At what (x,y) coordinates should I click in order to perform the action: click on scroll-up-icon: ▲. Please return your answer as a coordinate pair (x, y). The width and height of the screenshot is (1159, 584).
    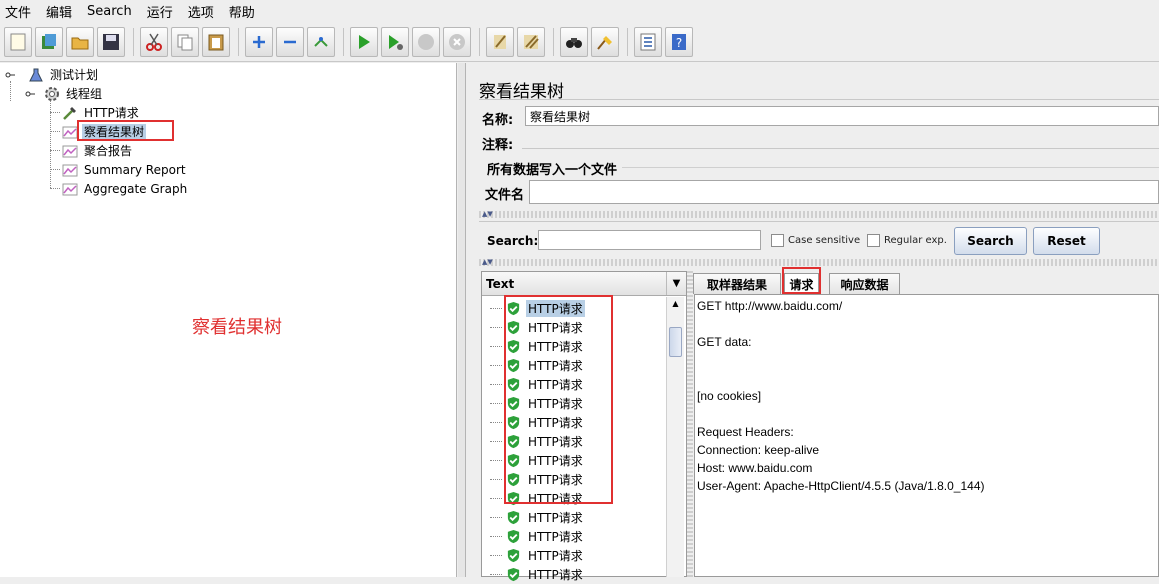
    Looking at the image, I should click on (675, 304).